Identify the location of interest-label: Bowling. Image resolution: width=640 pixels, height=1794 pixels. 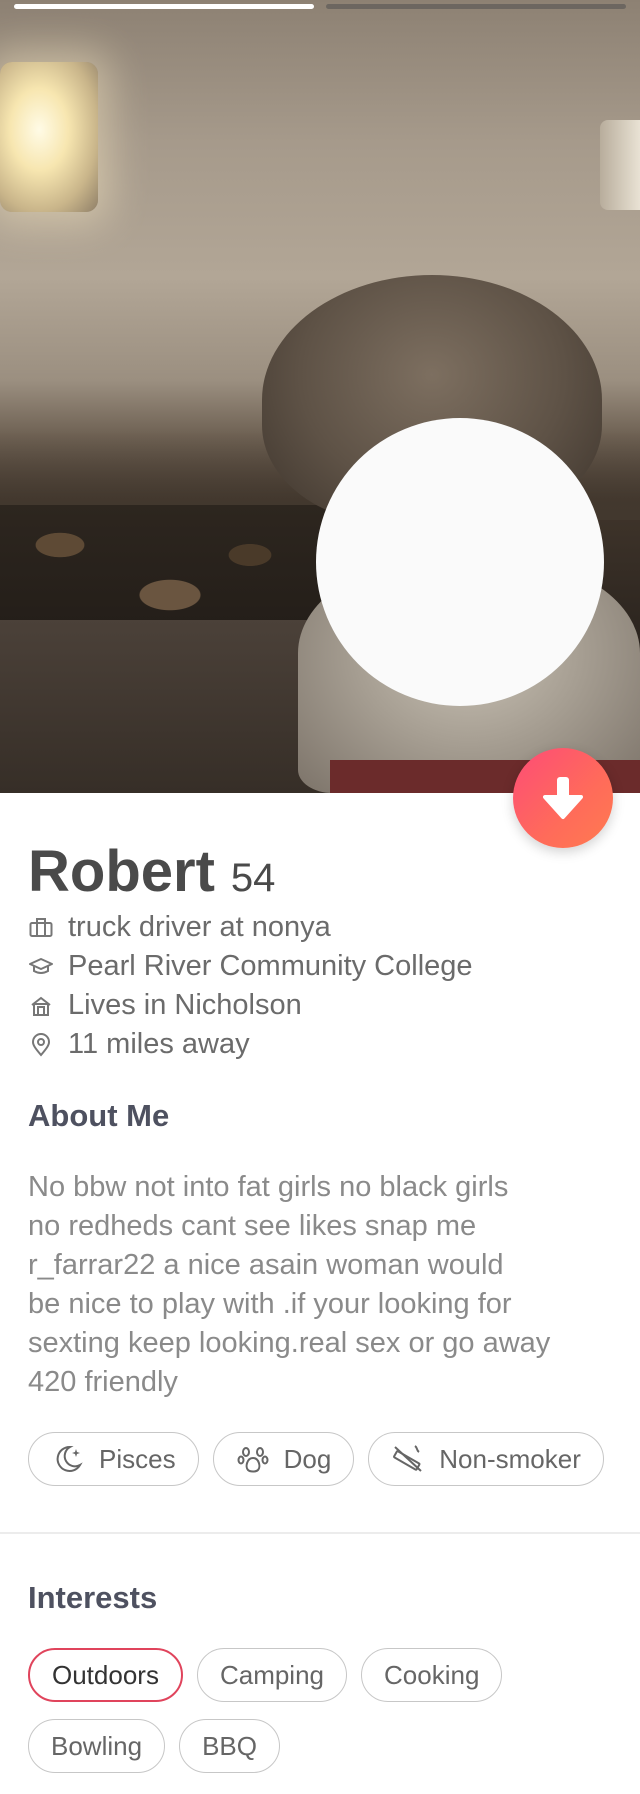
(97, 1745).